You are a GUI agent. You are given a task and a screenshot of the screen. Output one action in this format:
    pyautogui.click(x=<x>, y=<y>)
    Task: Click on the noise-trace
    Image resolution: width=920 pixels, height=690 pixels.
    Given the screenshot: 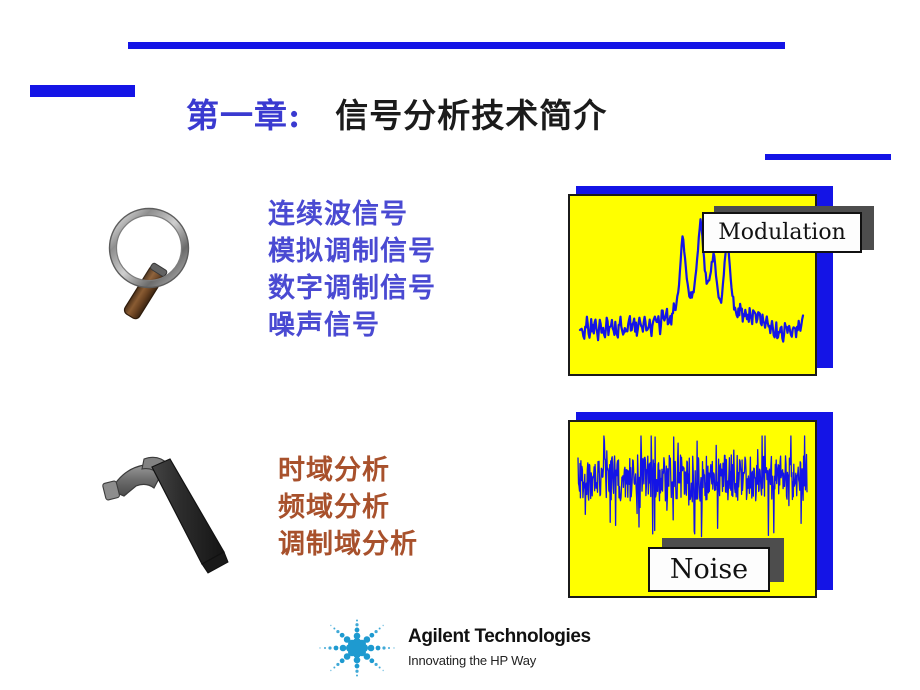 What is the action you would take?
    pyautogui.click(x=692, y=486)
    